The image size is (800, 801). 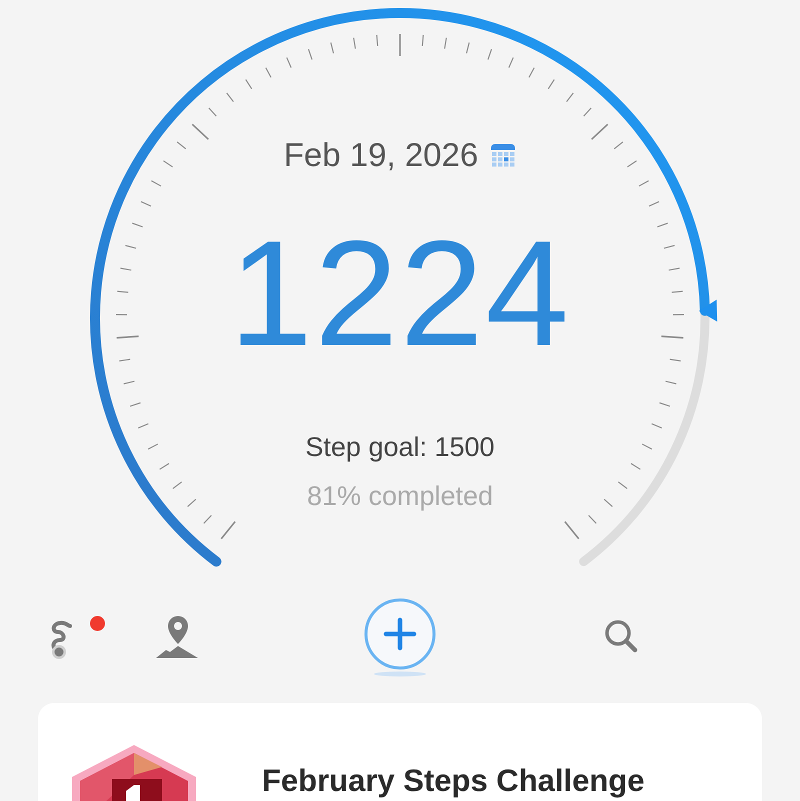 I want to click on calendar-icon, so click(x=503, y=155).